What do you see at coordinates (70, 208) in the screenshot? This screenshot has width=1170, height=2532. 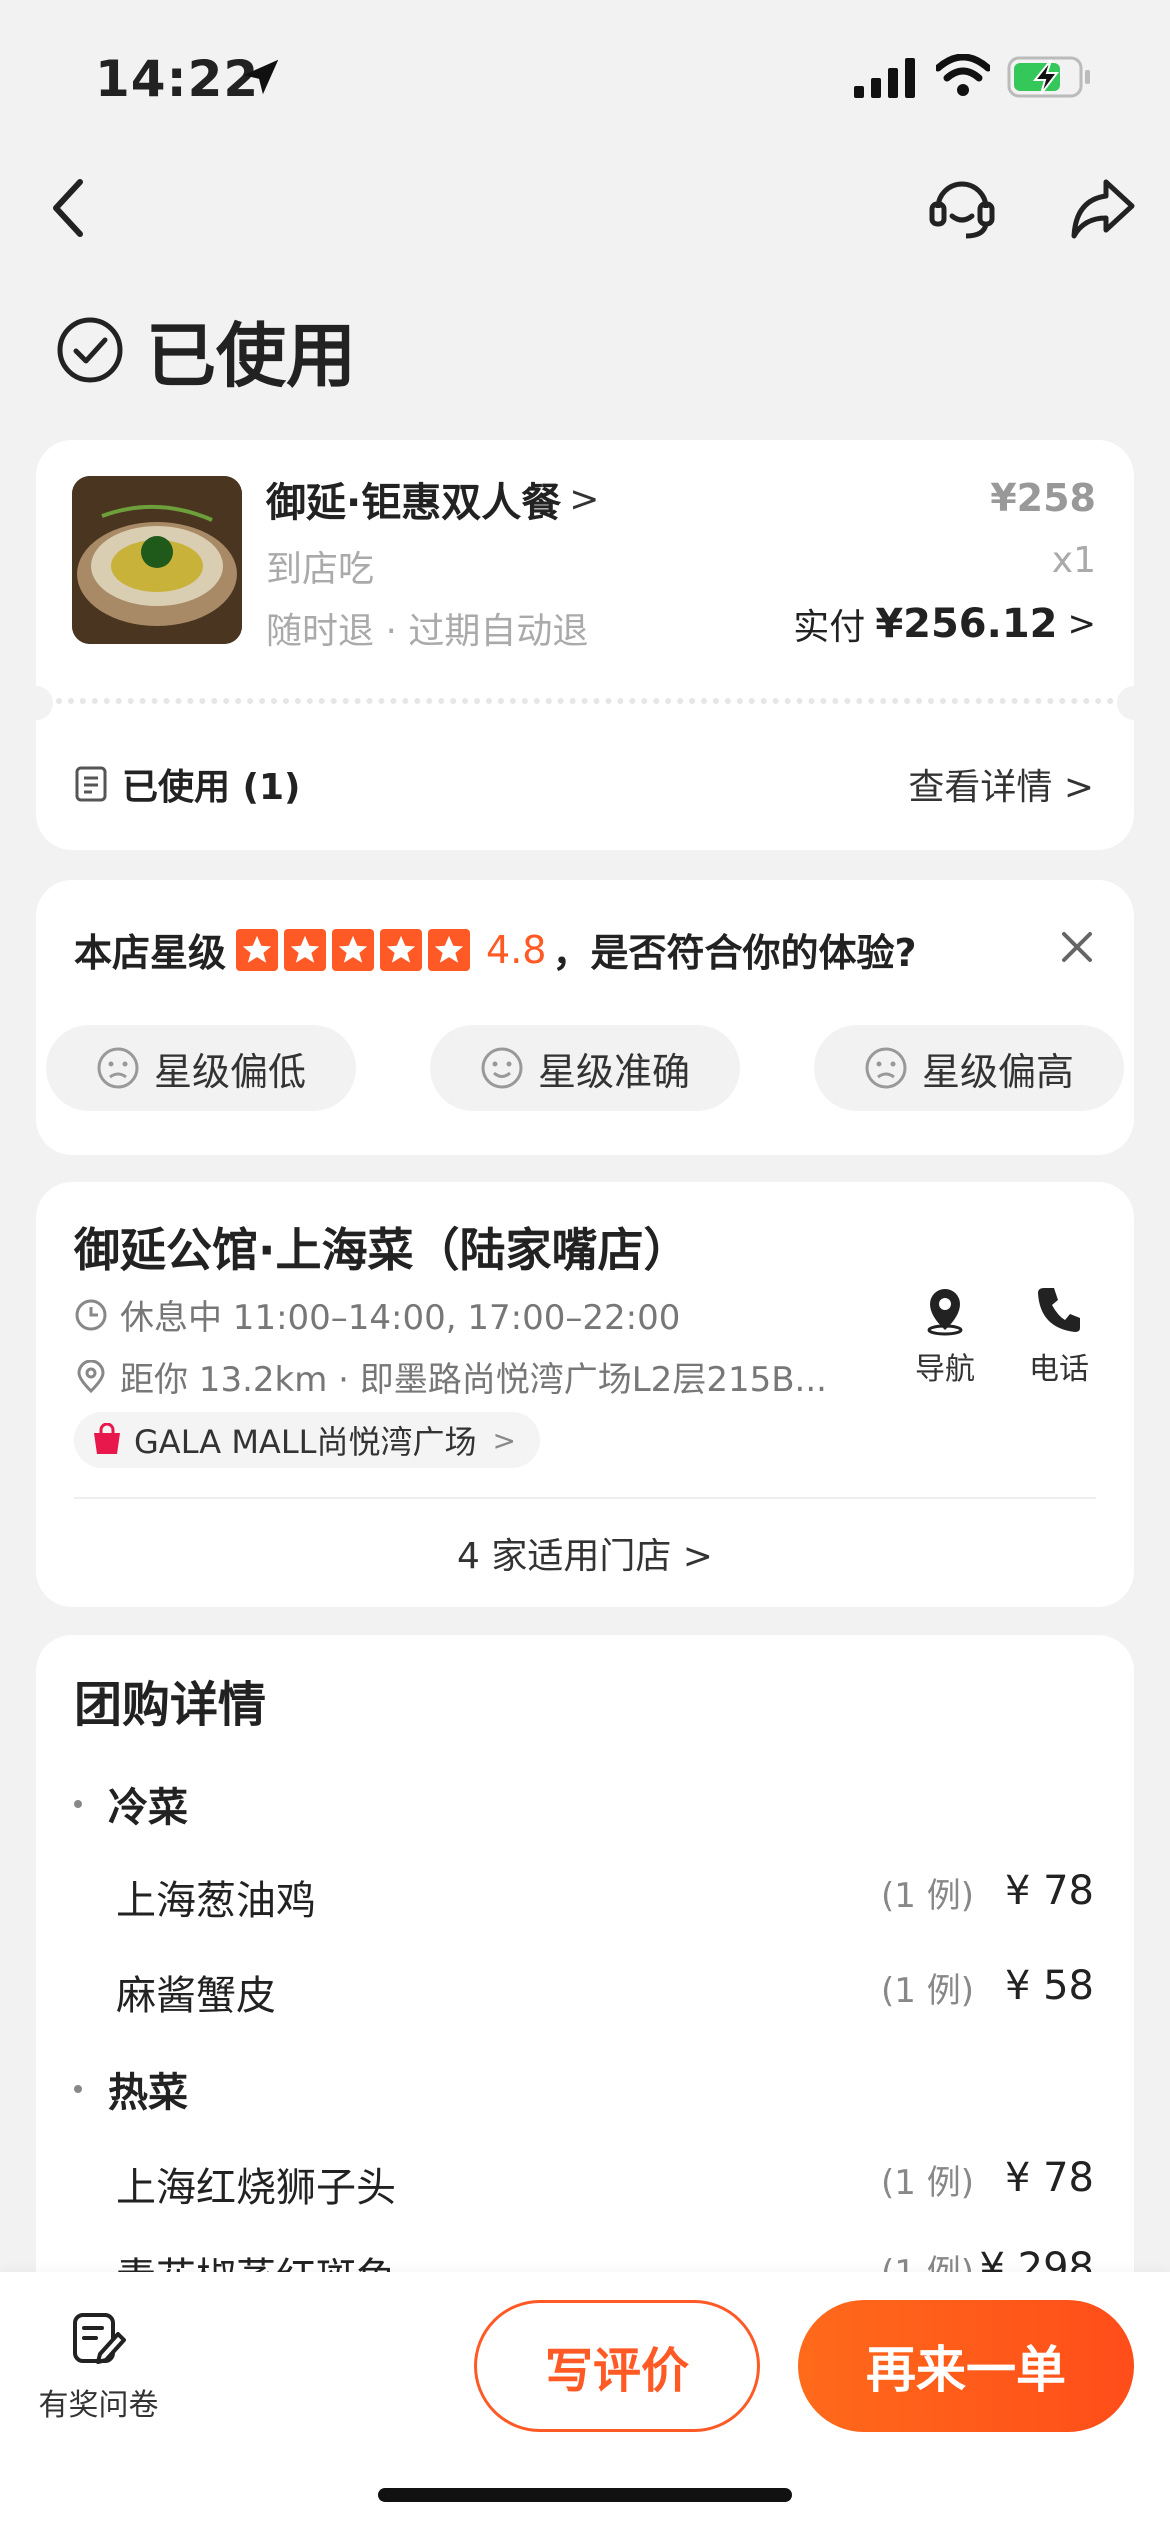 I see `back-icon` at bounding box center [70, 208].